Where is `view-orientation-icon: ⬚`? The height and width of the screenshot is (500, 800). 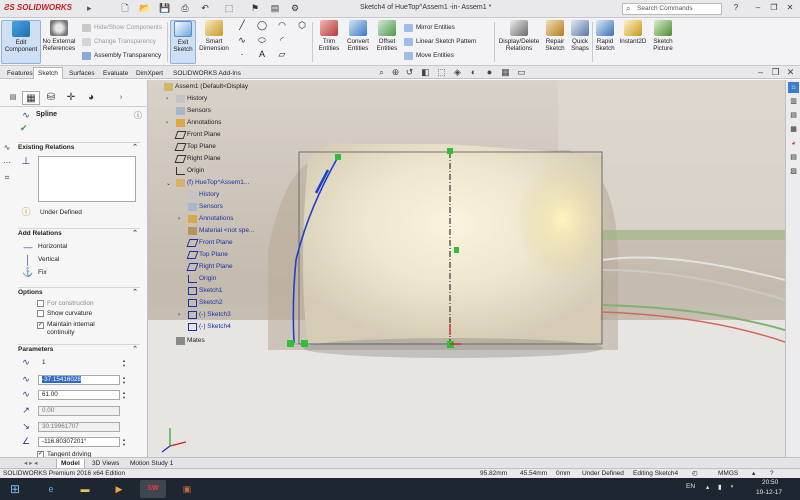
view-orientation-icon: ⬚ is located at coordinates (441, 72).